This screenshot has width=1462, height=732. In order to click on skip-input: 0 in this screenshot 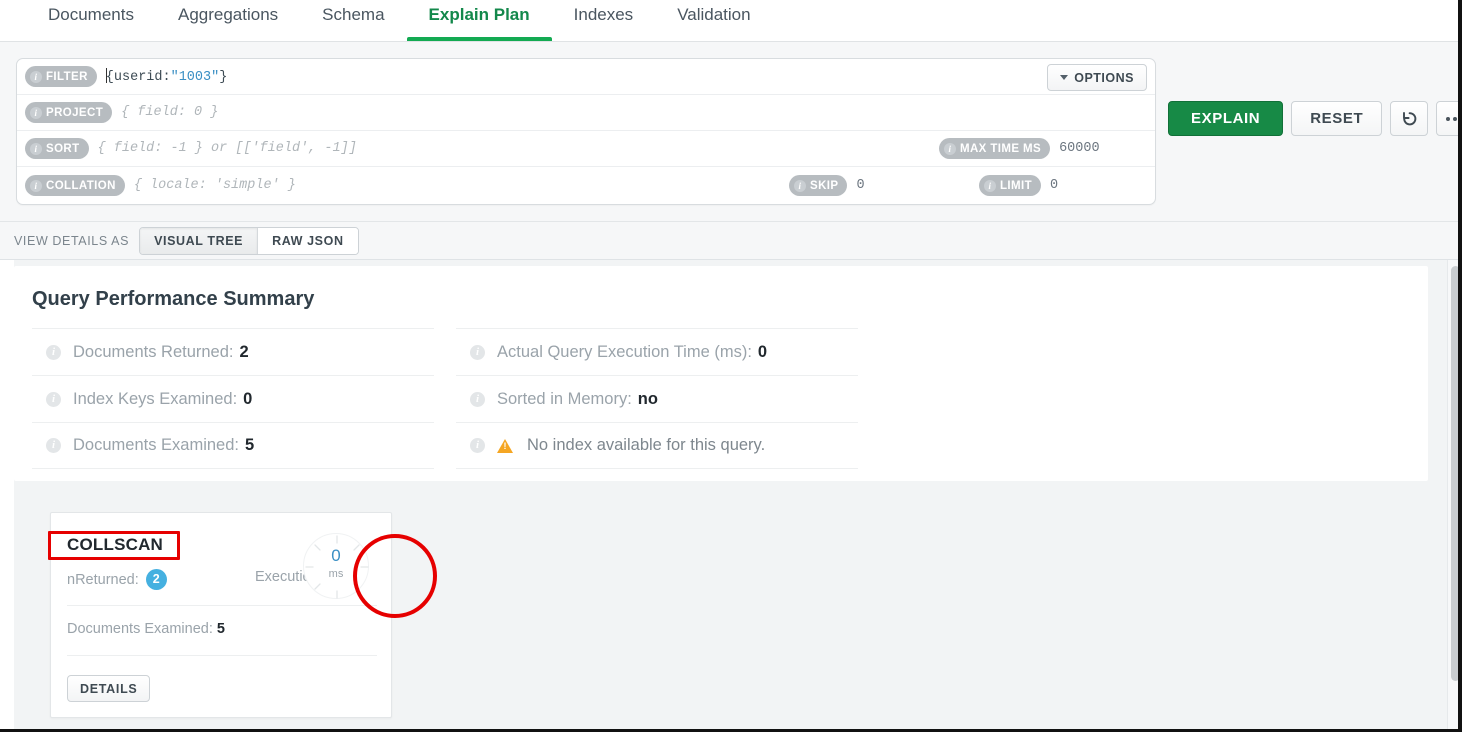, I will do `click(860, 185)`.